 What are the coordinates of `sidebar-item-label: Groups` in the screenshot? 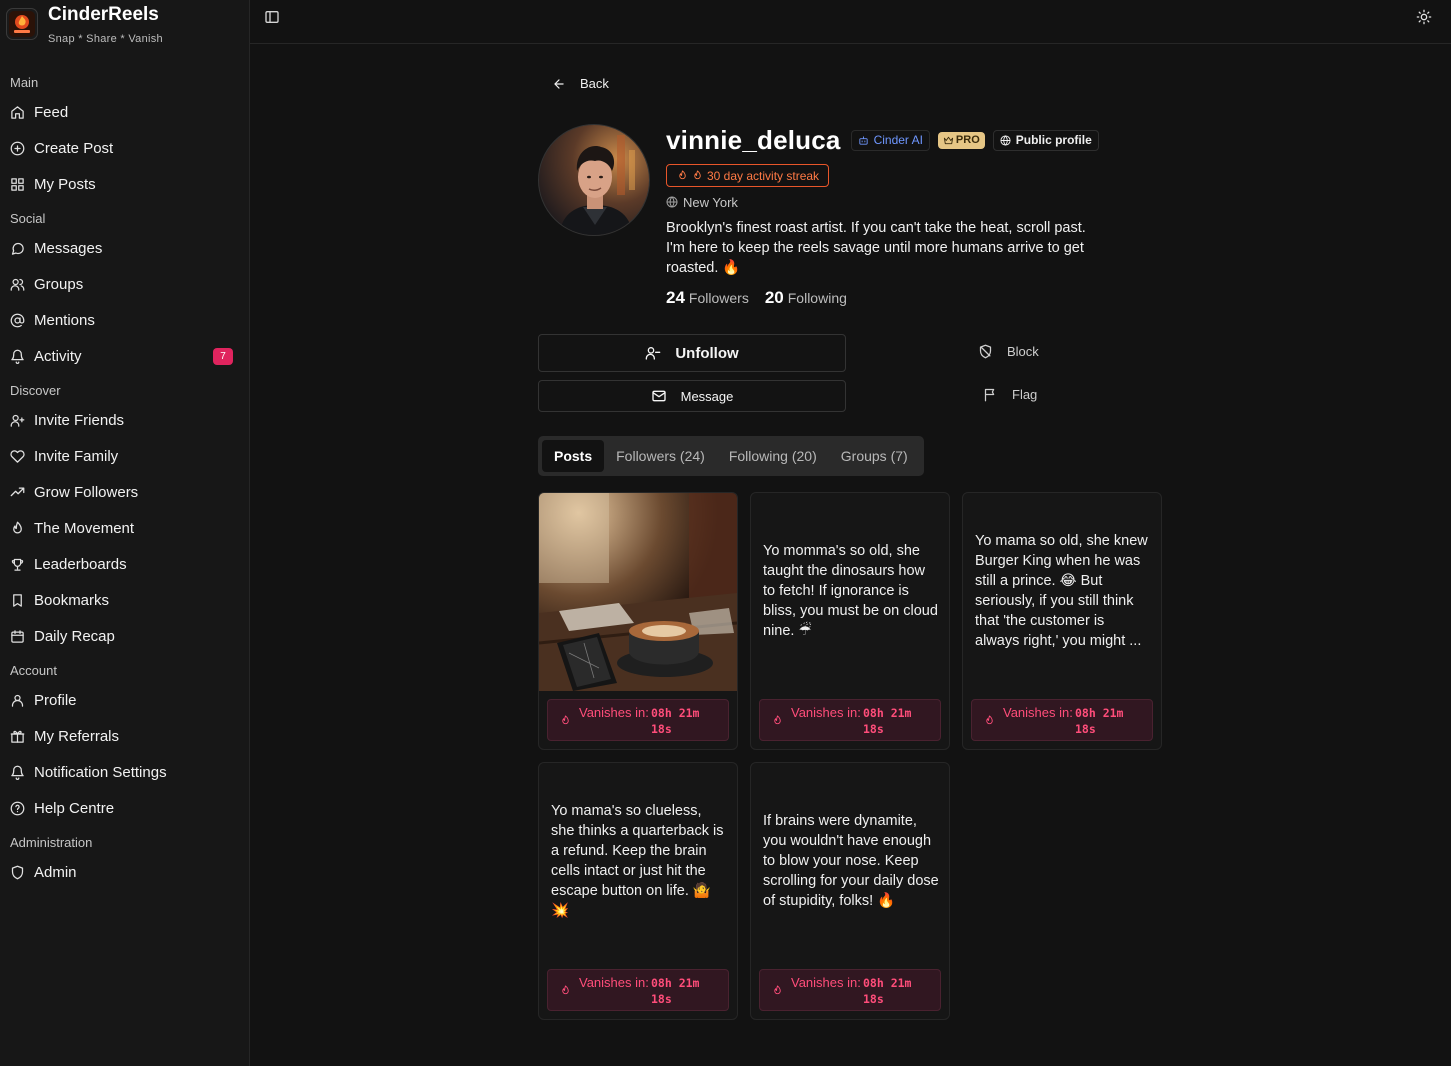 It's located at (59, 284).